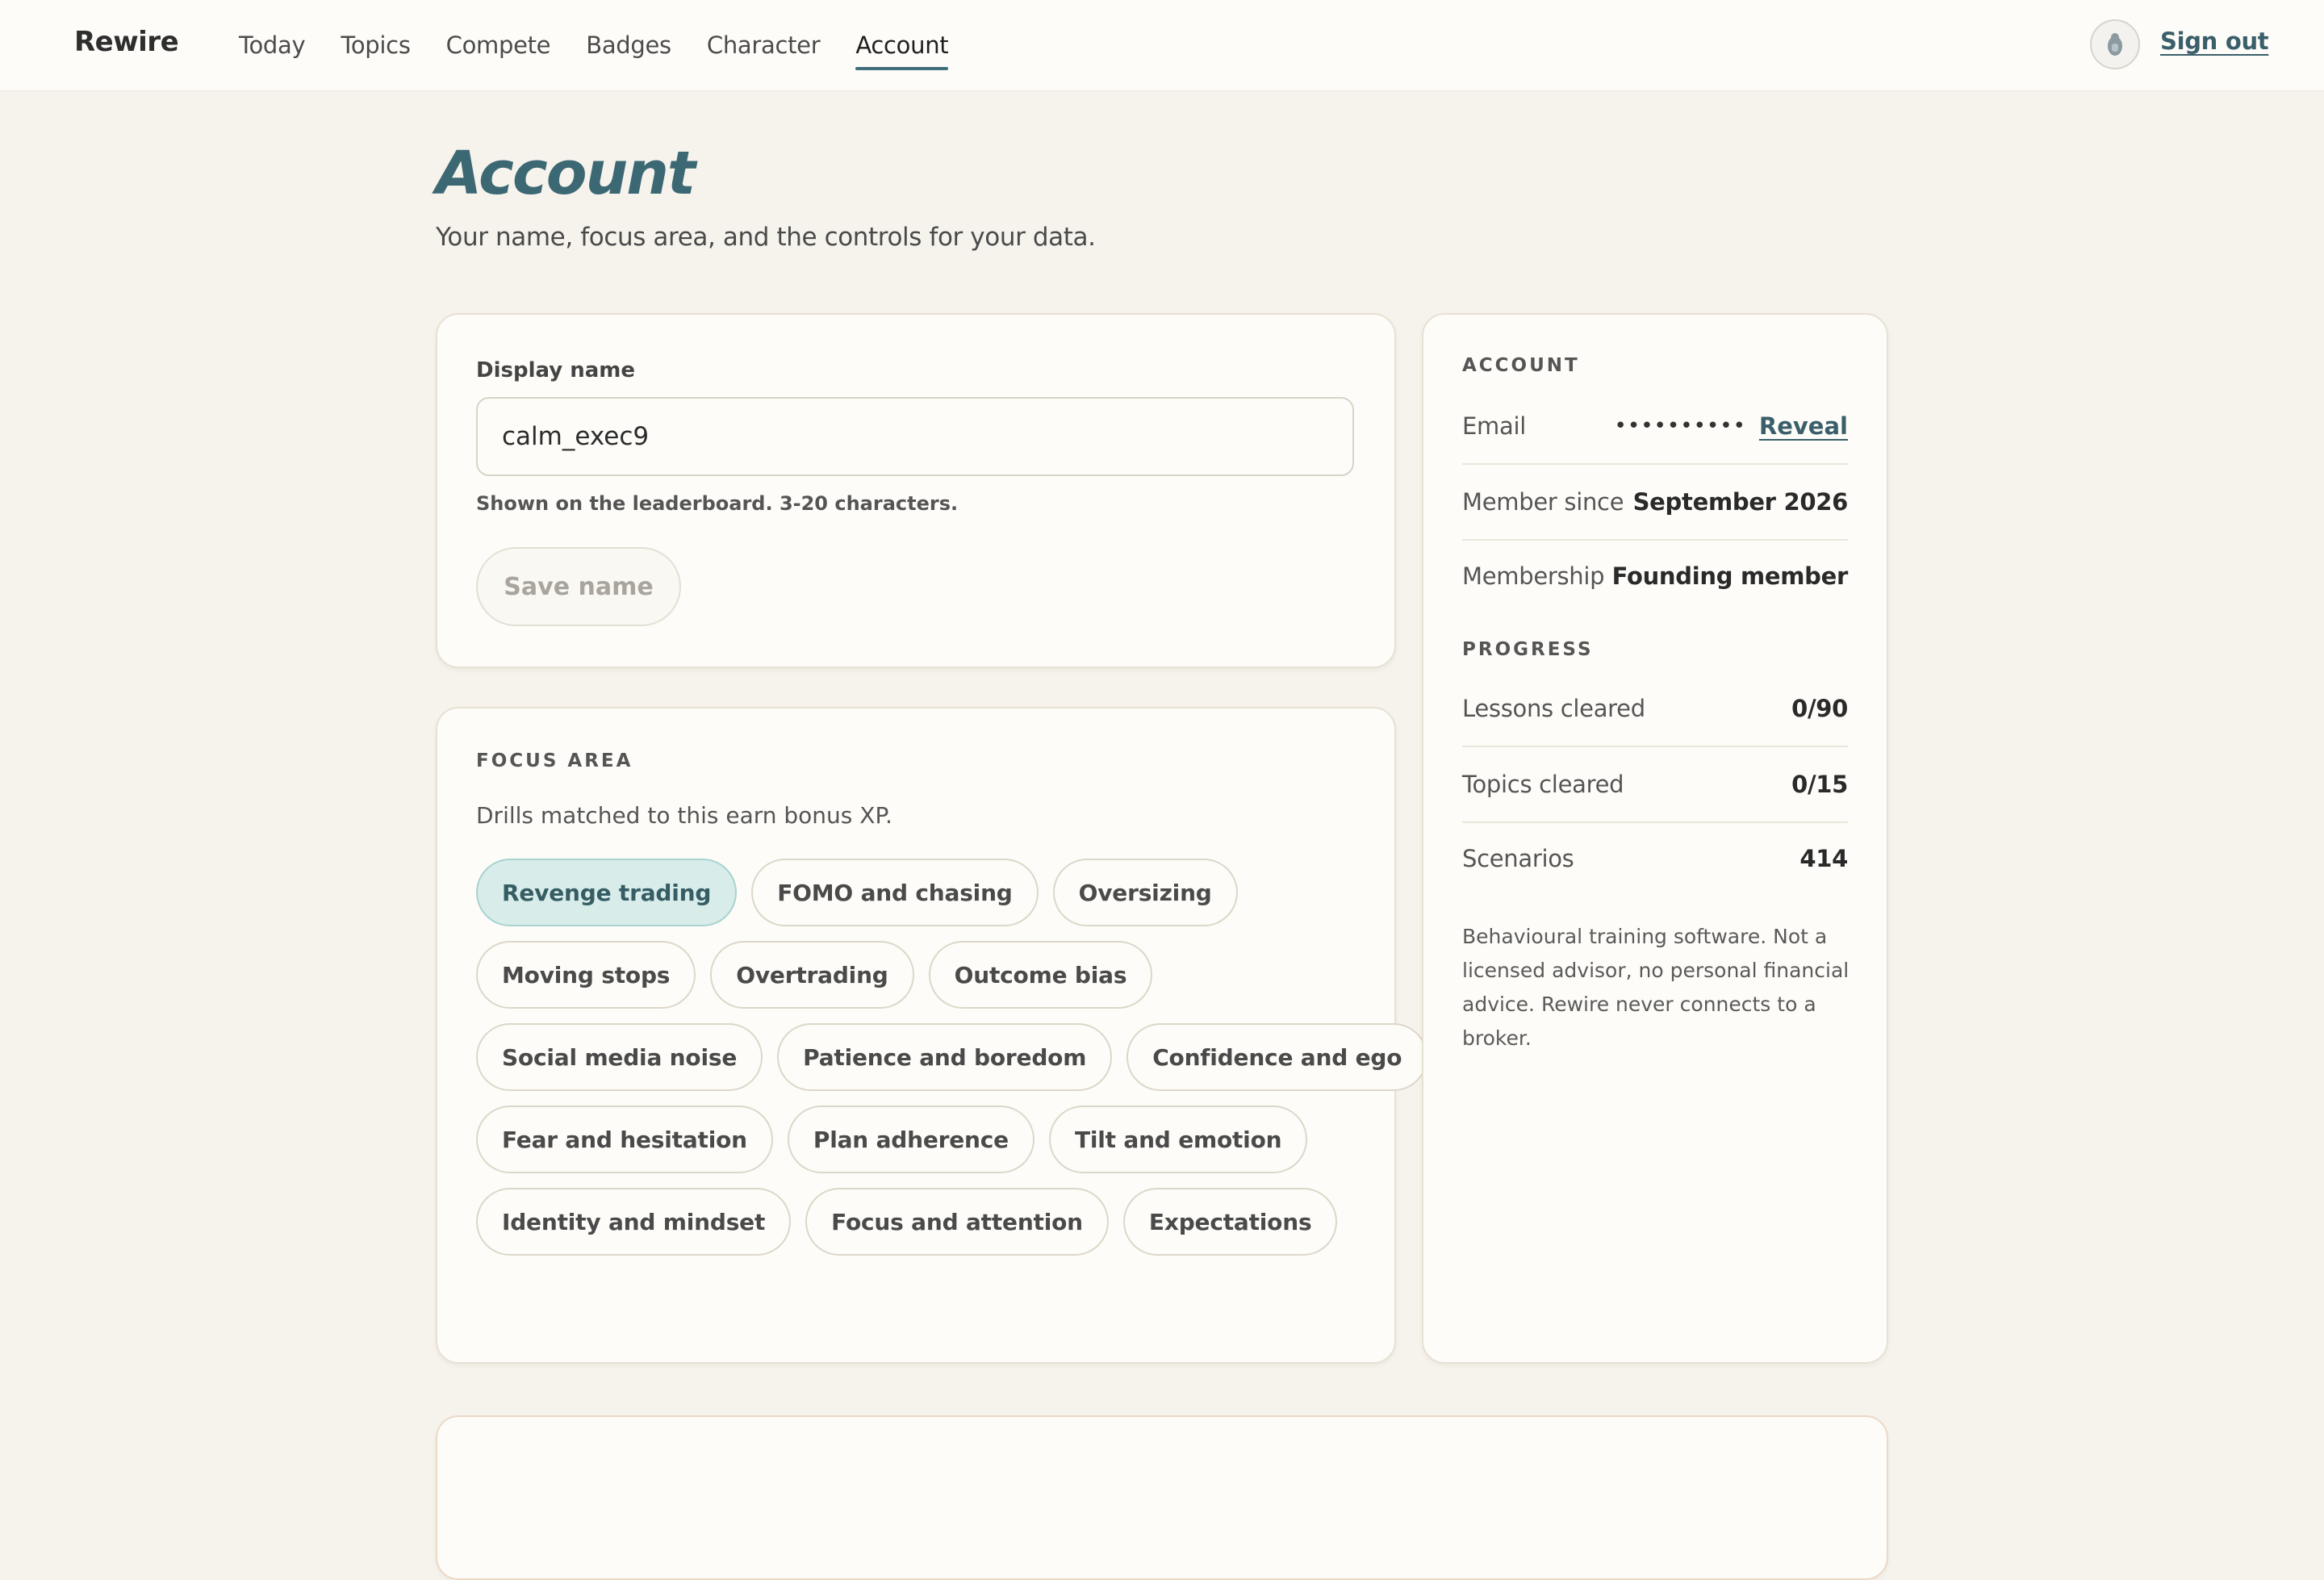 This screenshot has width=2324, height=1580. Describe the element at coordinates (1543, 502) in the screenshot. I see `member-since-label: Member since` at that location.